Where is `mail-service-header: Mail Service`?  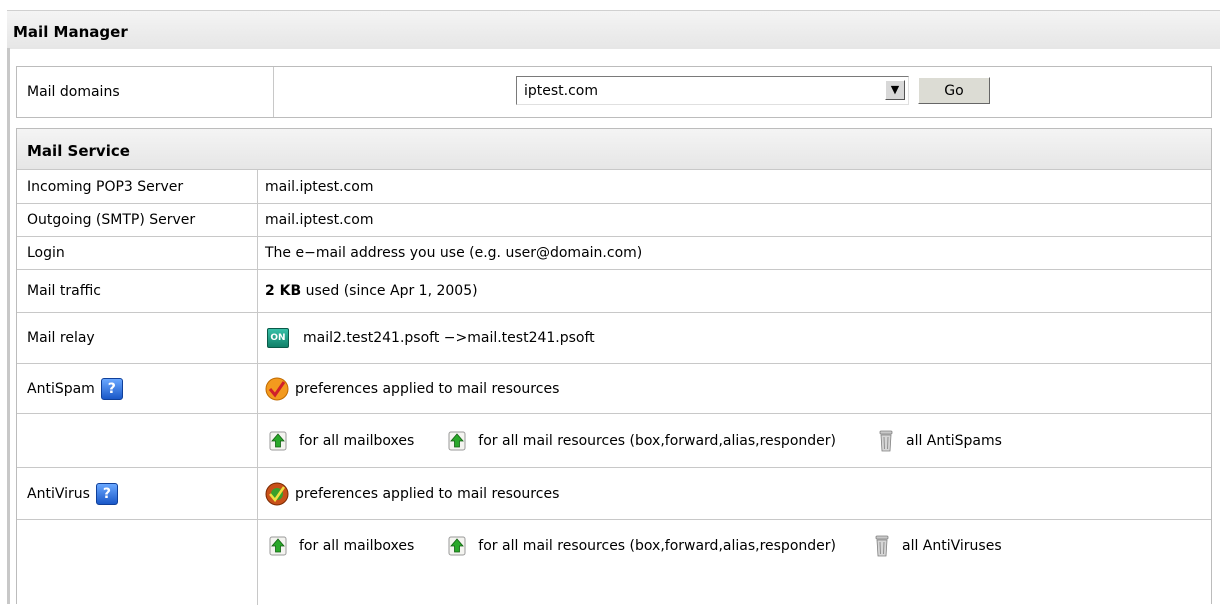
mail-service-header: Mail Service is located at coordinates (614, 149).